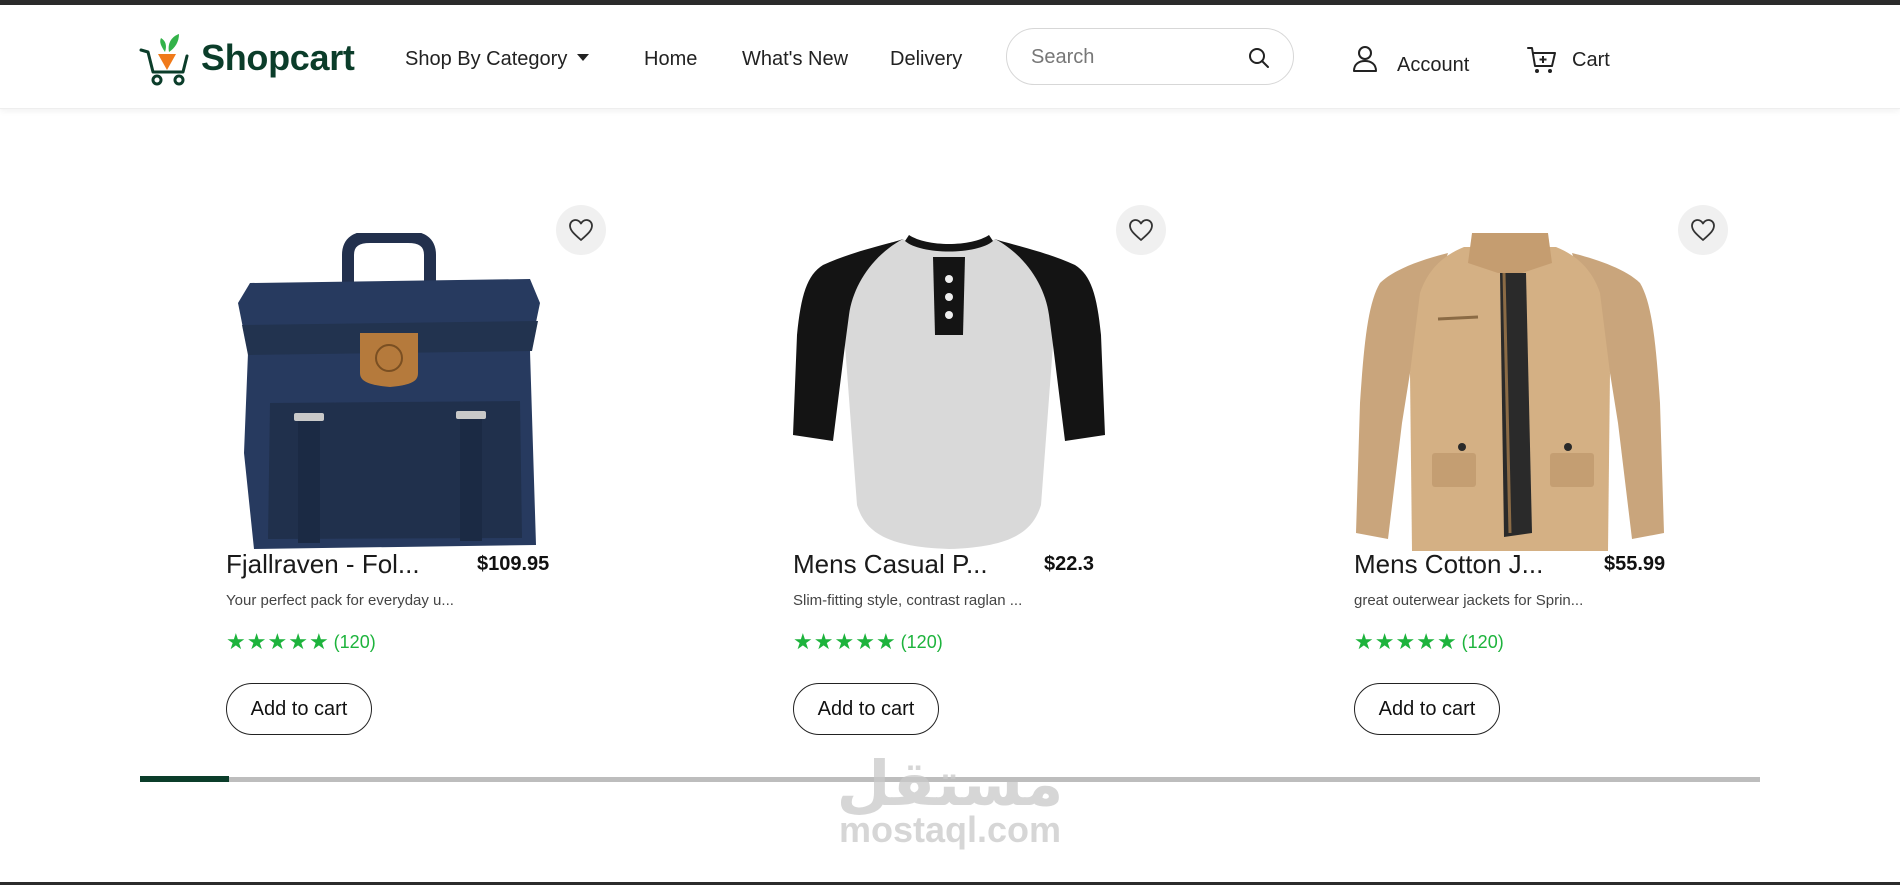  Describe the element at coordinates (1365, 59) in the screenshot. I see `user-icon` at that location.